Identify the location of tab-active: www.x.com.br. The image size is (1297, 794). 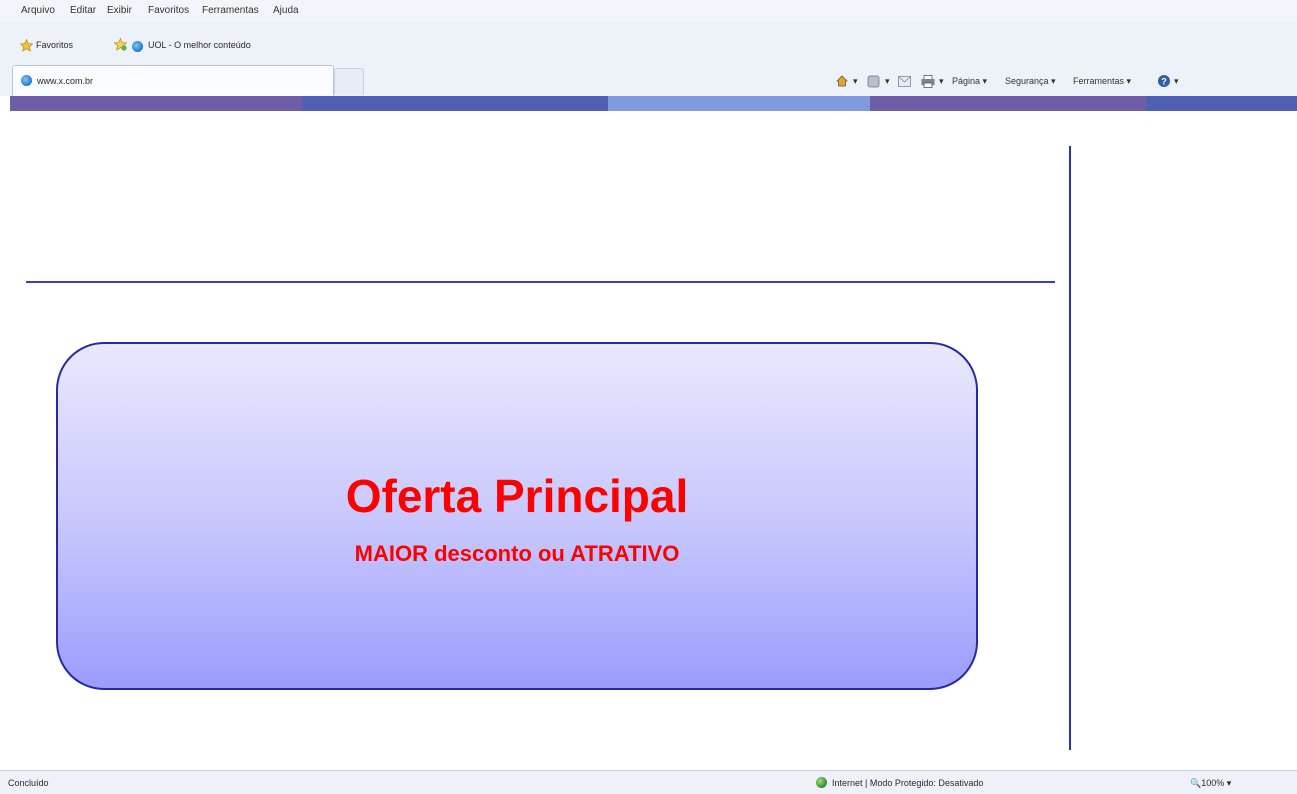
(173, 80).